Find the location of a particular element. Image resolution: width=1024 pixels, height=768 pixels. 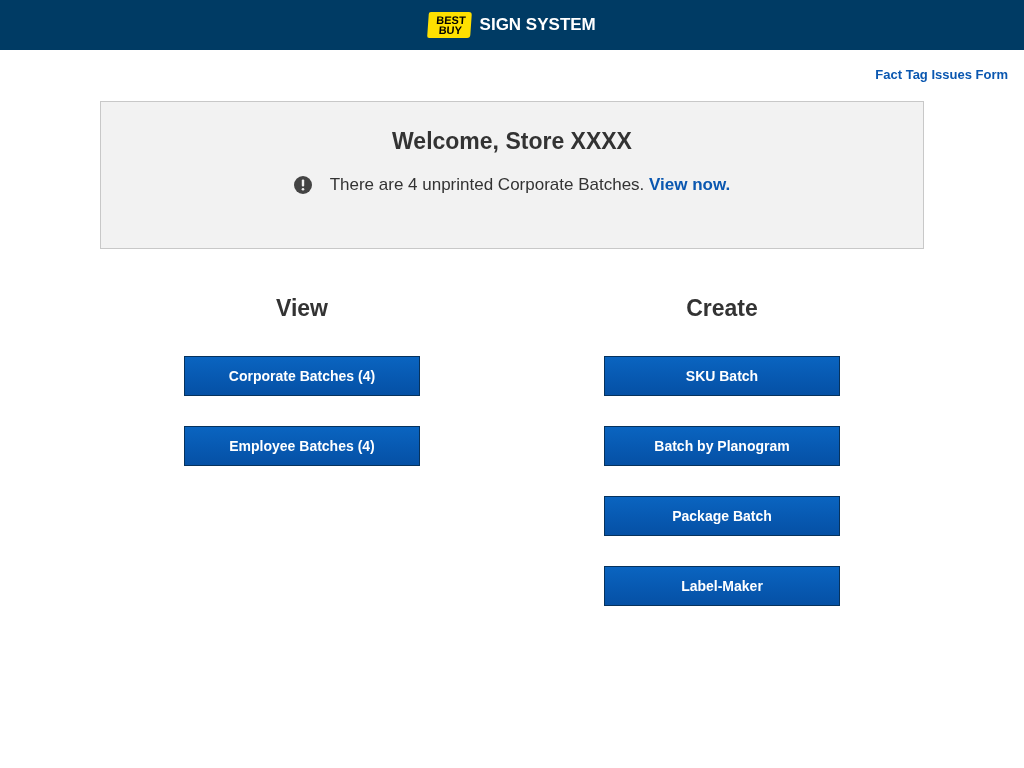

action-button: Label-Maker is located at coordinates (722, 586).